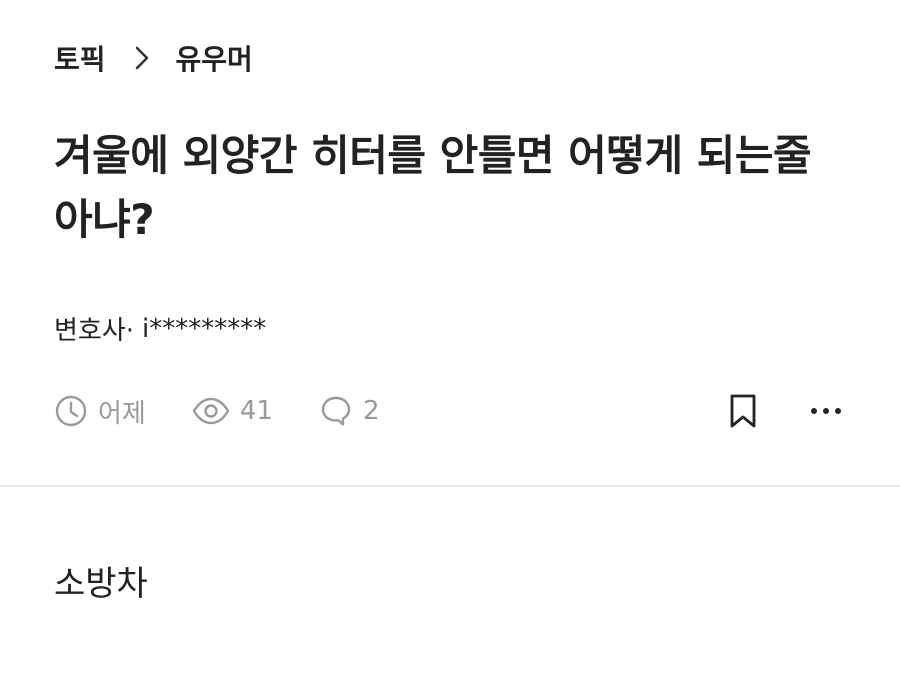 This screenshot has width=900, height=677. Describe the element at coordinates (101, 584) in the screenshot. I see `post-body: 소방차` at that location.